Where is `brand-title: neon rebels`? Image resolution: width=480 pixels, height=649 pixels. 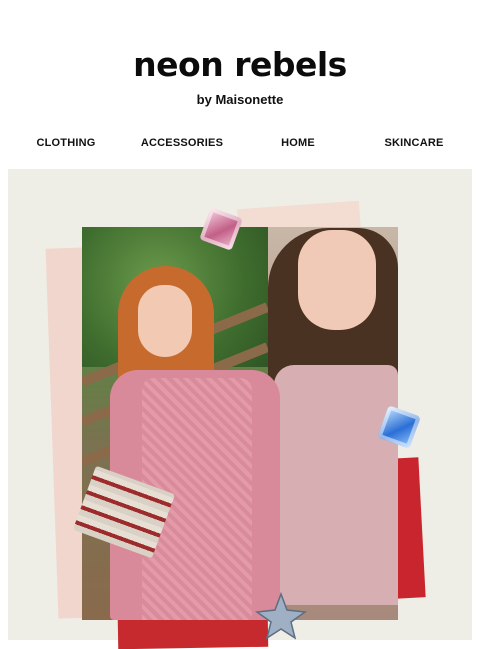
brand-title: neon rebels is located at coordinates (240, 64).